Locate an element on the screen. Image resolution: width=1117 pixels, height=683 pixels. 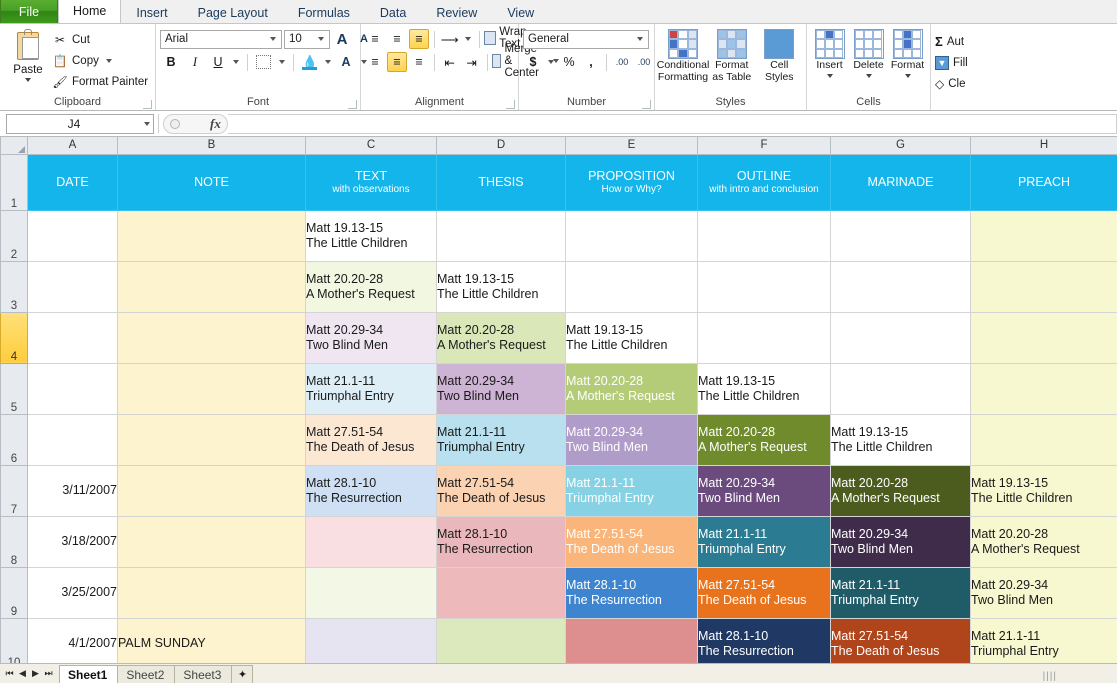
cell-E5: Matt 20.20-28 A Mother's Request is located at coordinates (631, 388).